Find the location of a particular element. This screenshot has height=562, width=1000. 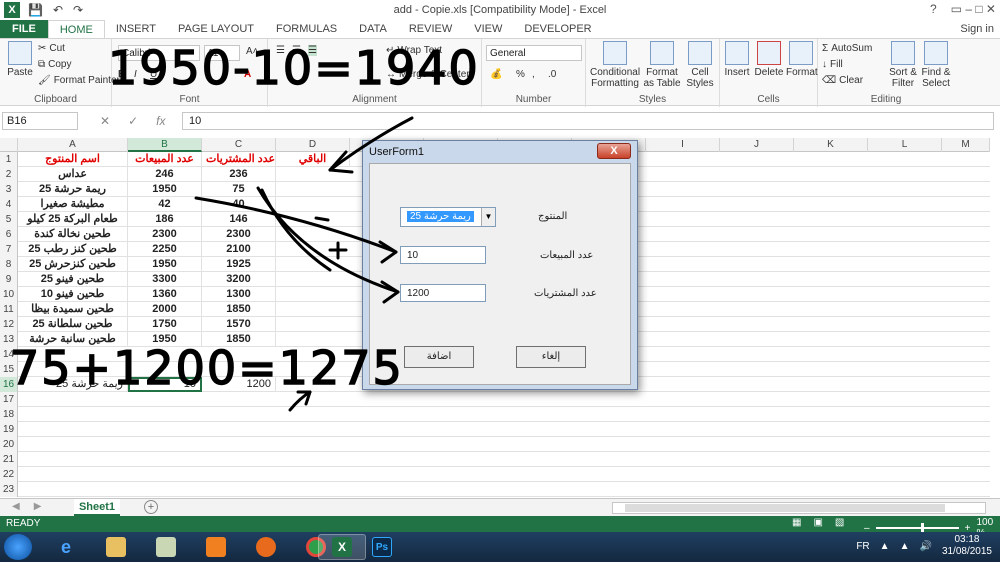

tray-arrow-icon: ▲ is located at coordinates (885, 546).